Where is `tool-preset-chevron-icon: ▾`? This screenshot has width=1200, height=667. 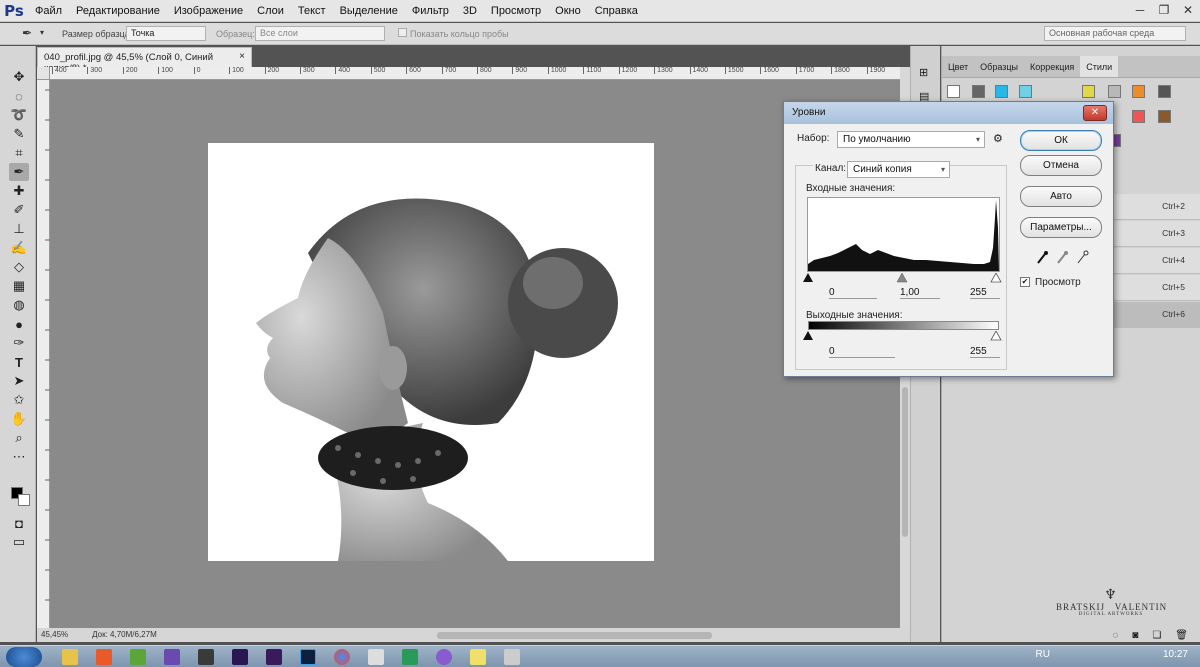
tool-preset-chevron-icon: ▾ is located at coordinates (42, 32).